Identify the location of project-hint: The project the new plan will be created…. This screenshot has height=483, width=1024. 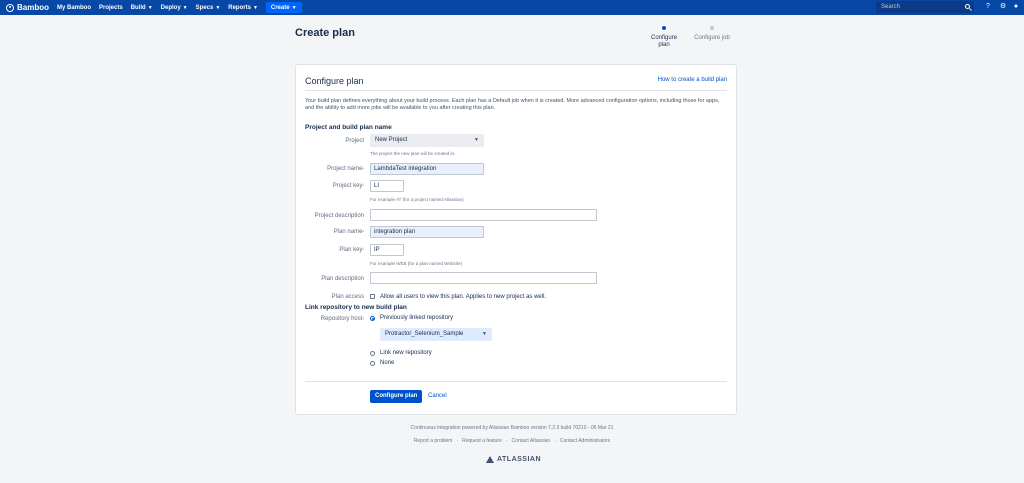
(413, 153).